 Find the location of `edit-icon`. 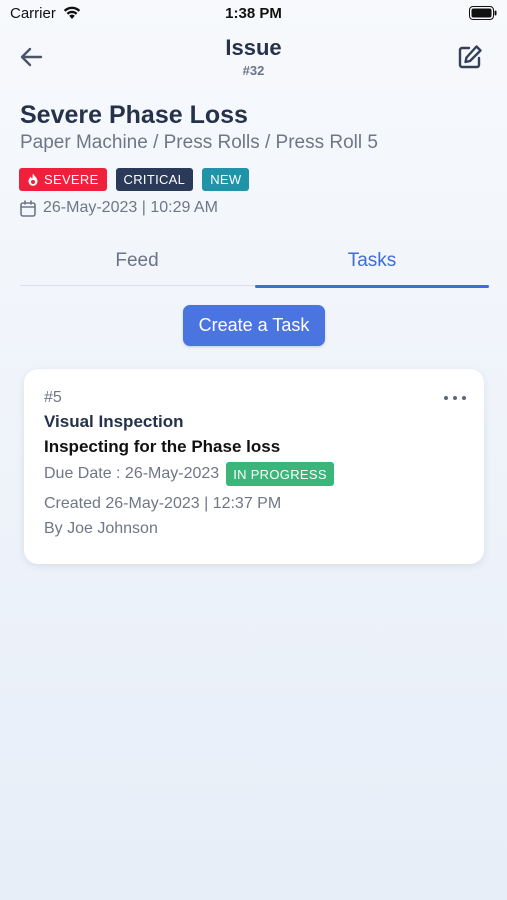

edit-icon is located at coordinates (470, 57).